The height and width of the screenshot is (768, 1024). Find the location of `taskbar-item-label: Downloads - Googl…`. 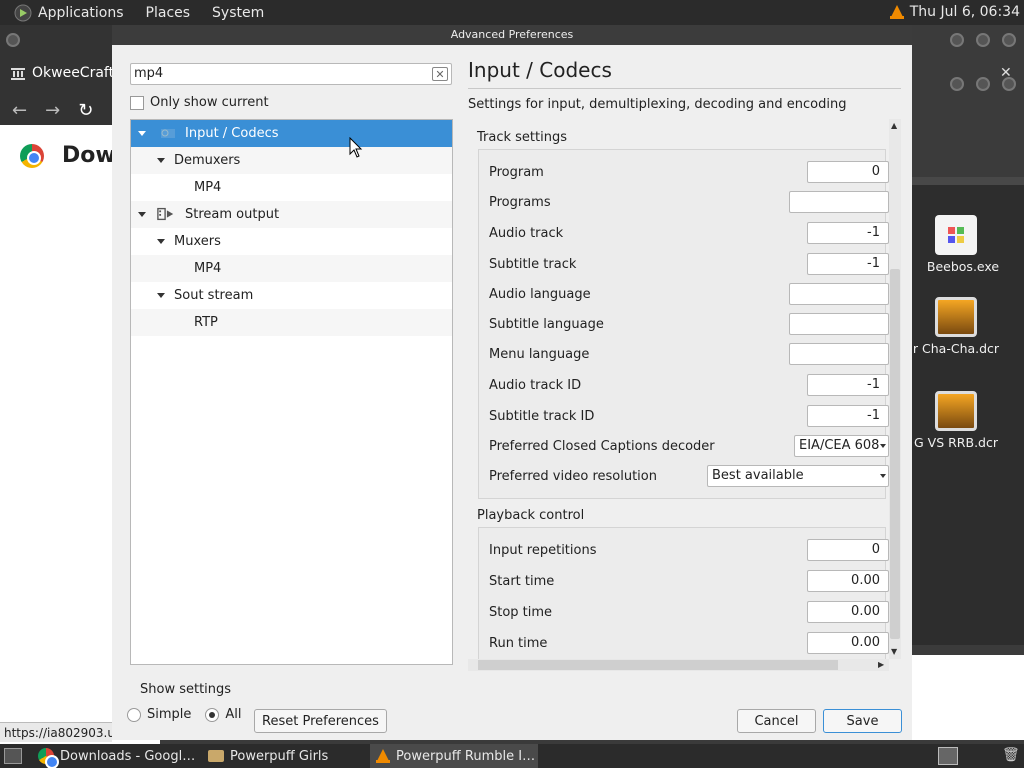

taskbar-item-label: Downloads - Googl… is located at coordinates (128, 756).